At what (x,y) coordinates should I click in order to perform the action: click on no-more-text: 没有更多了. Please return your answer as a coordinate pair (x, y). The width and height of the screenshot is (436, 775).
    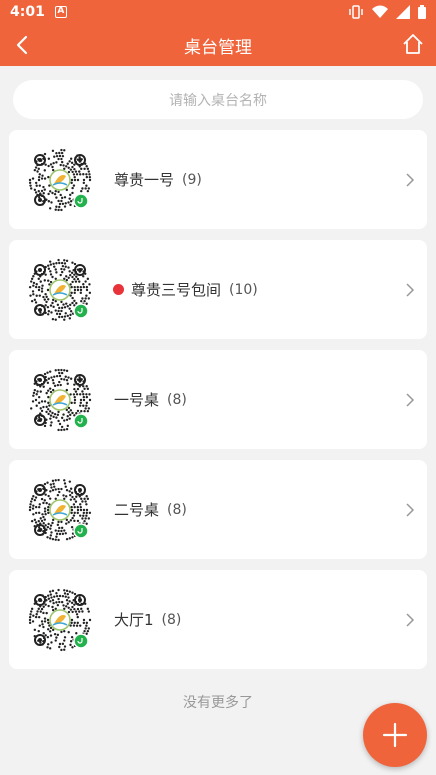
    Looking at the image, I should click on (218, 703).